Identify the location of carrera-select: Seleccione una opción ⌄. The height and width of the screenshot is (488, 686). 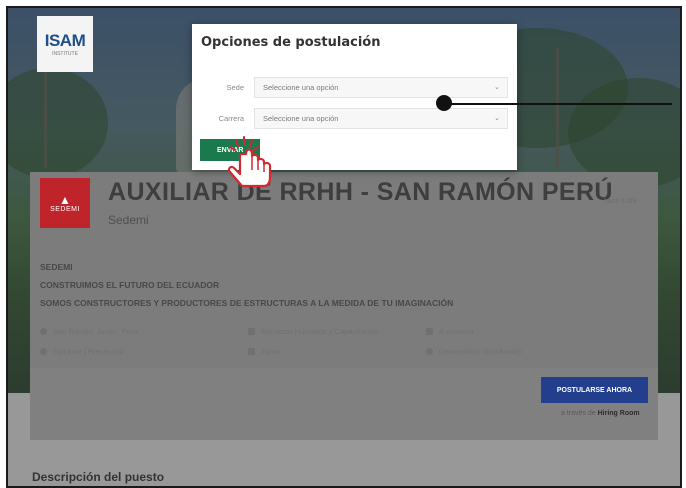
(381, 118).